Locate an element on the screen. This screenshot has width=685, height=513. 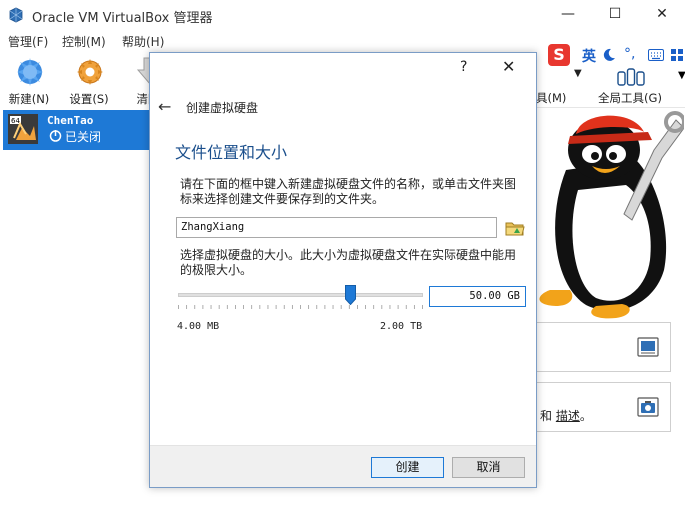
menu-control: 控制(M) is located at coordinates (84, 41).